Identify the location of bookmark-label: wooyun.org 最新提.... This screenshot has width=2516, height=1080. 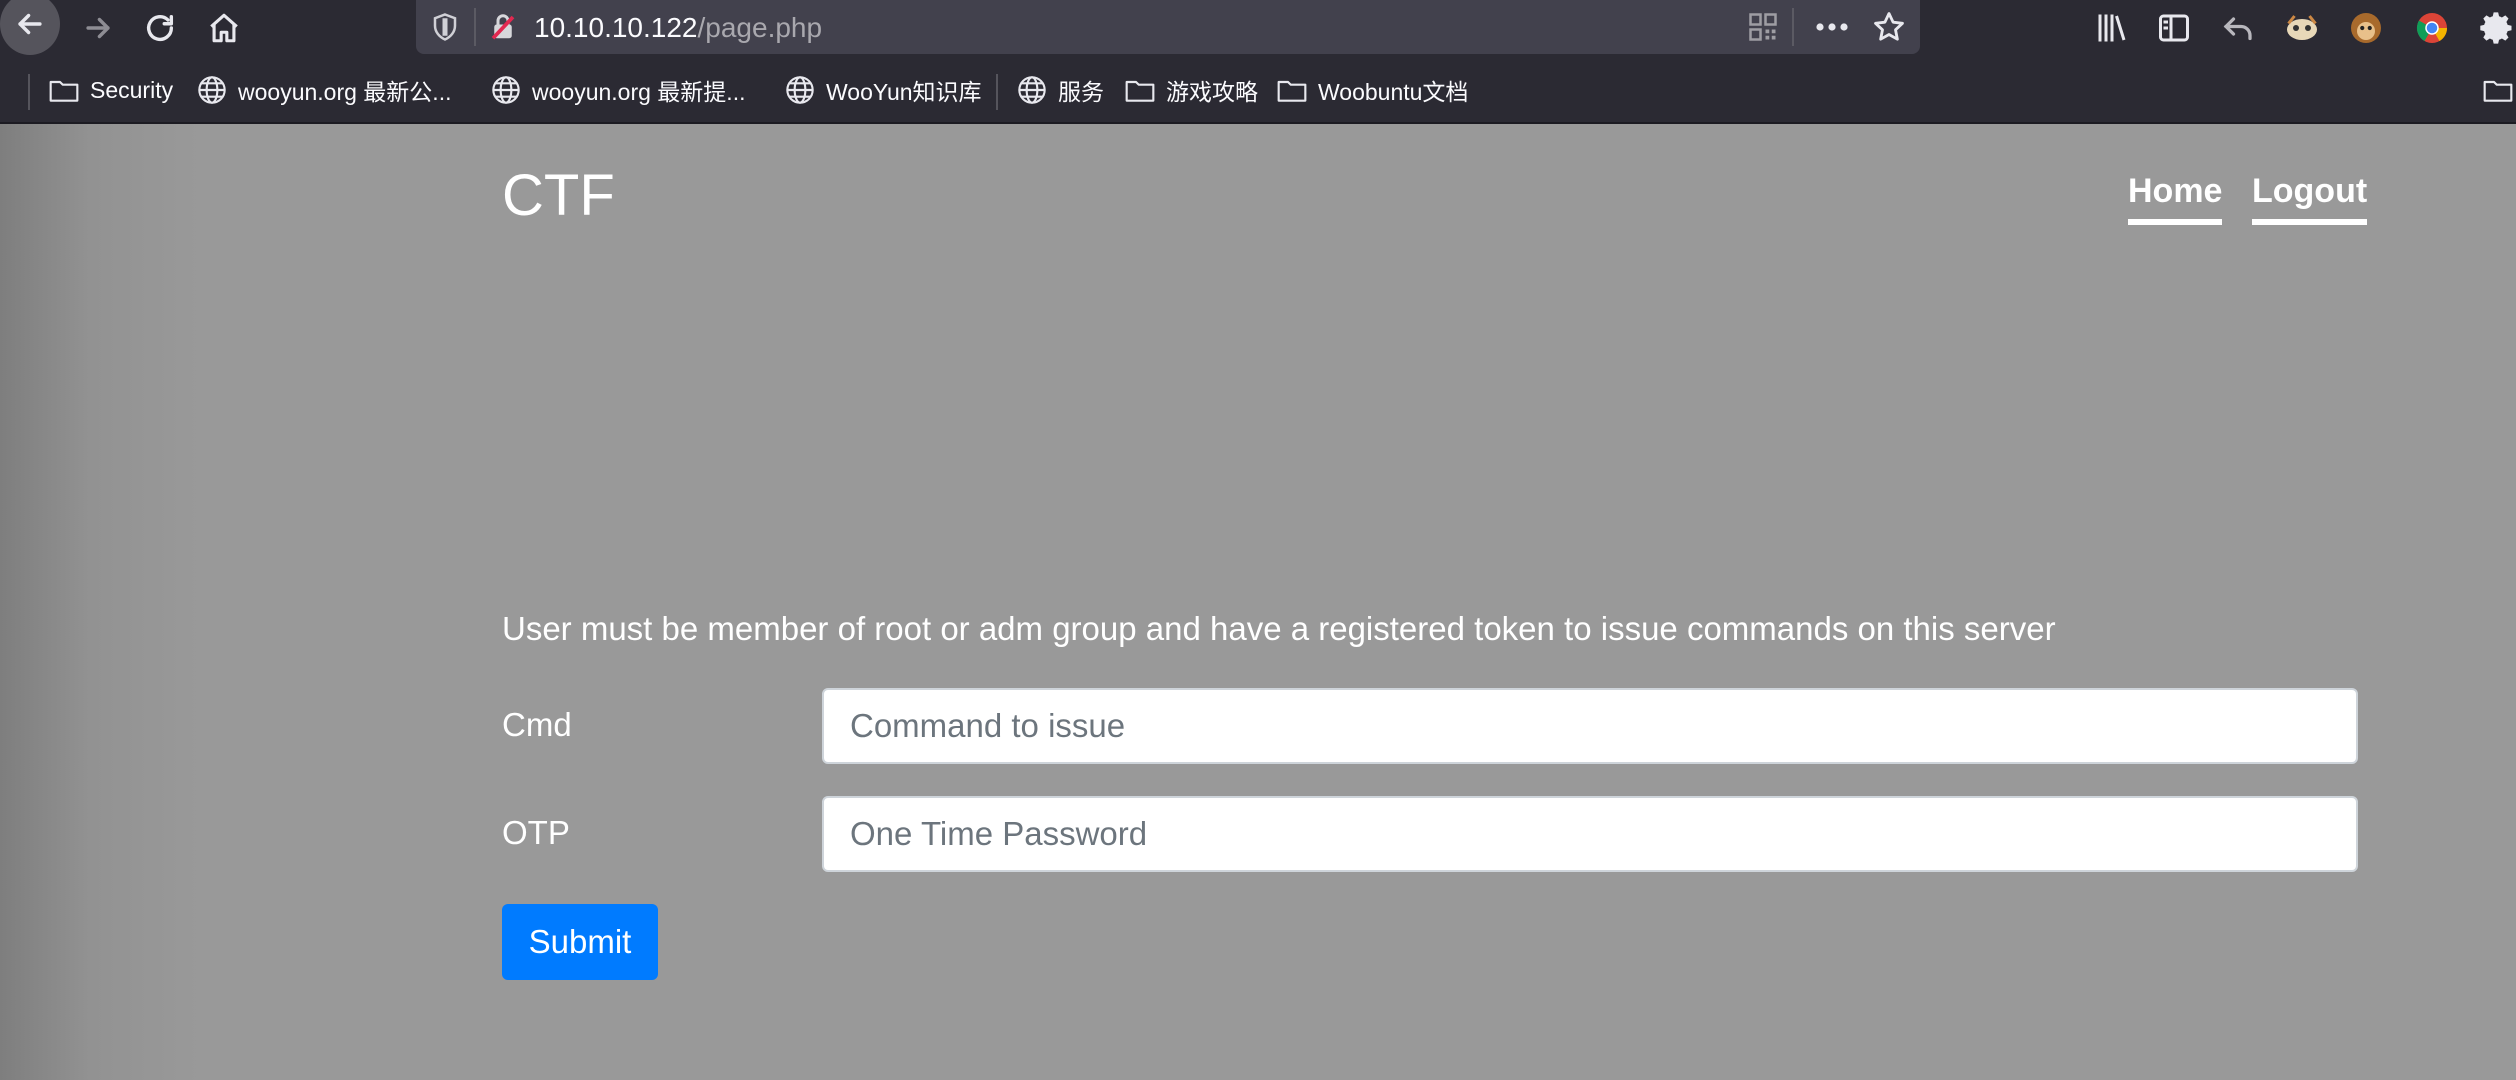
(639, 92).